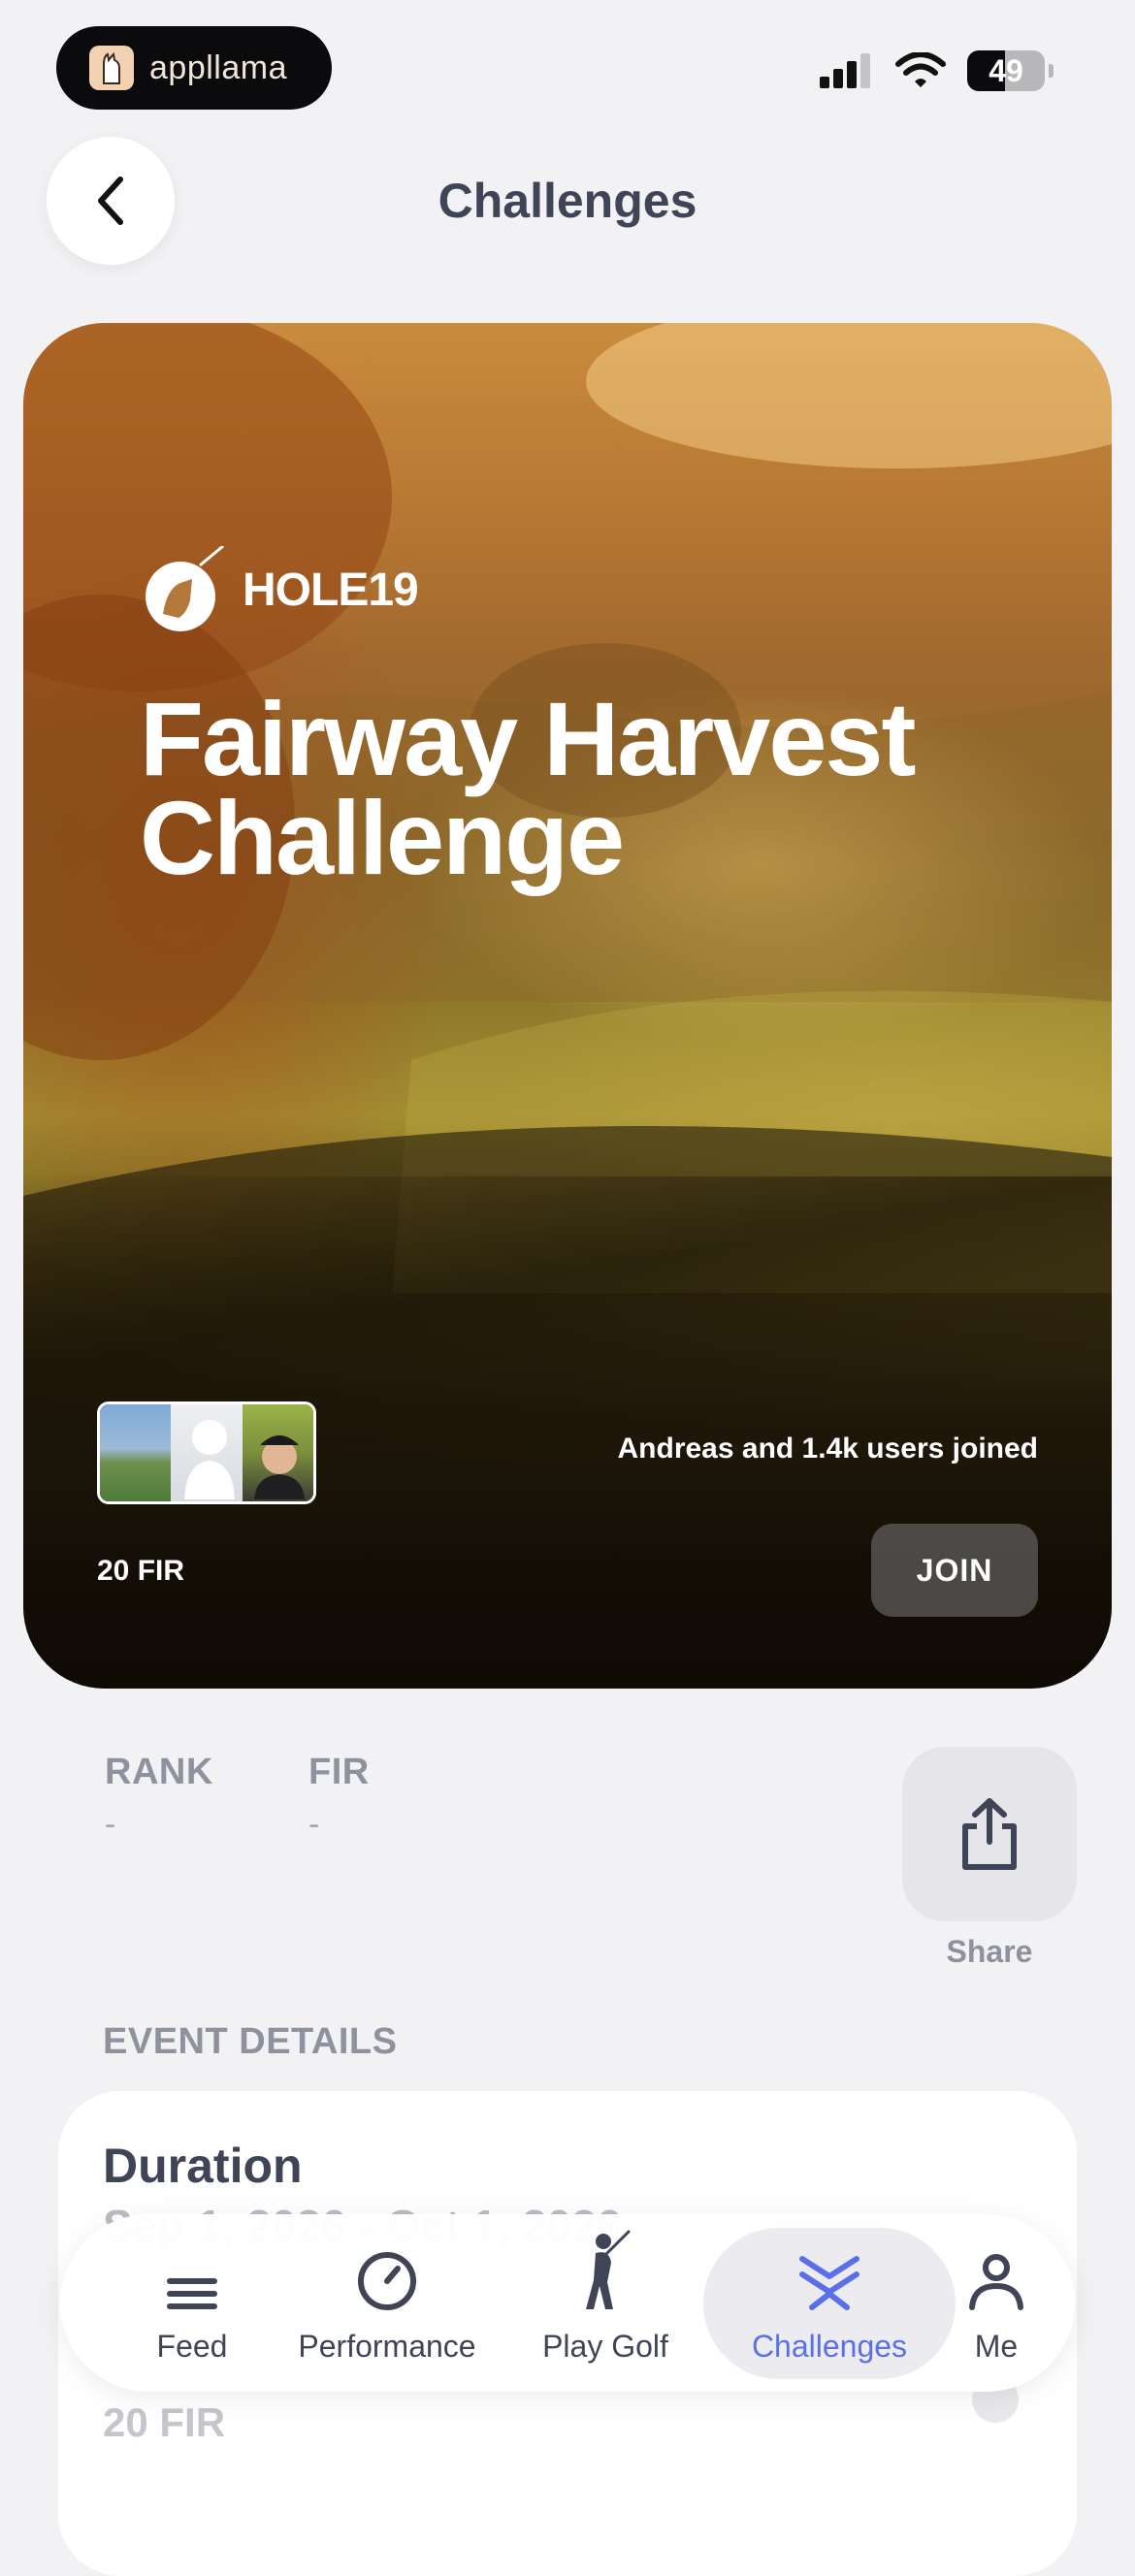 The width and height of the screenshot is (1135, 2576). What do you see at coordinates (829, 2283) in the screenshot?
I see `chevrons-icon` at bounding box center [829, 2283].